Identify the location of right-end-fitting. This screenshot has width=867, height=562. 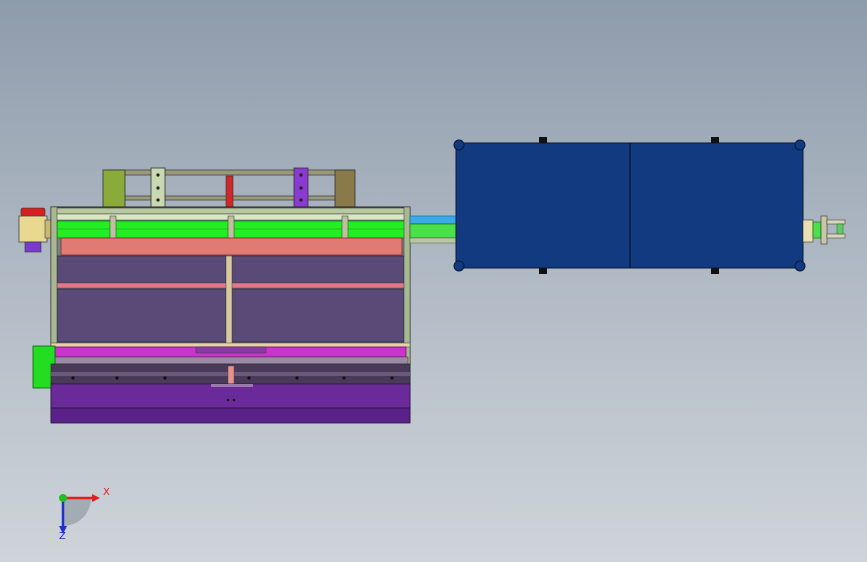
(824, 230).